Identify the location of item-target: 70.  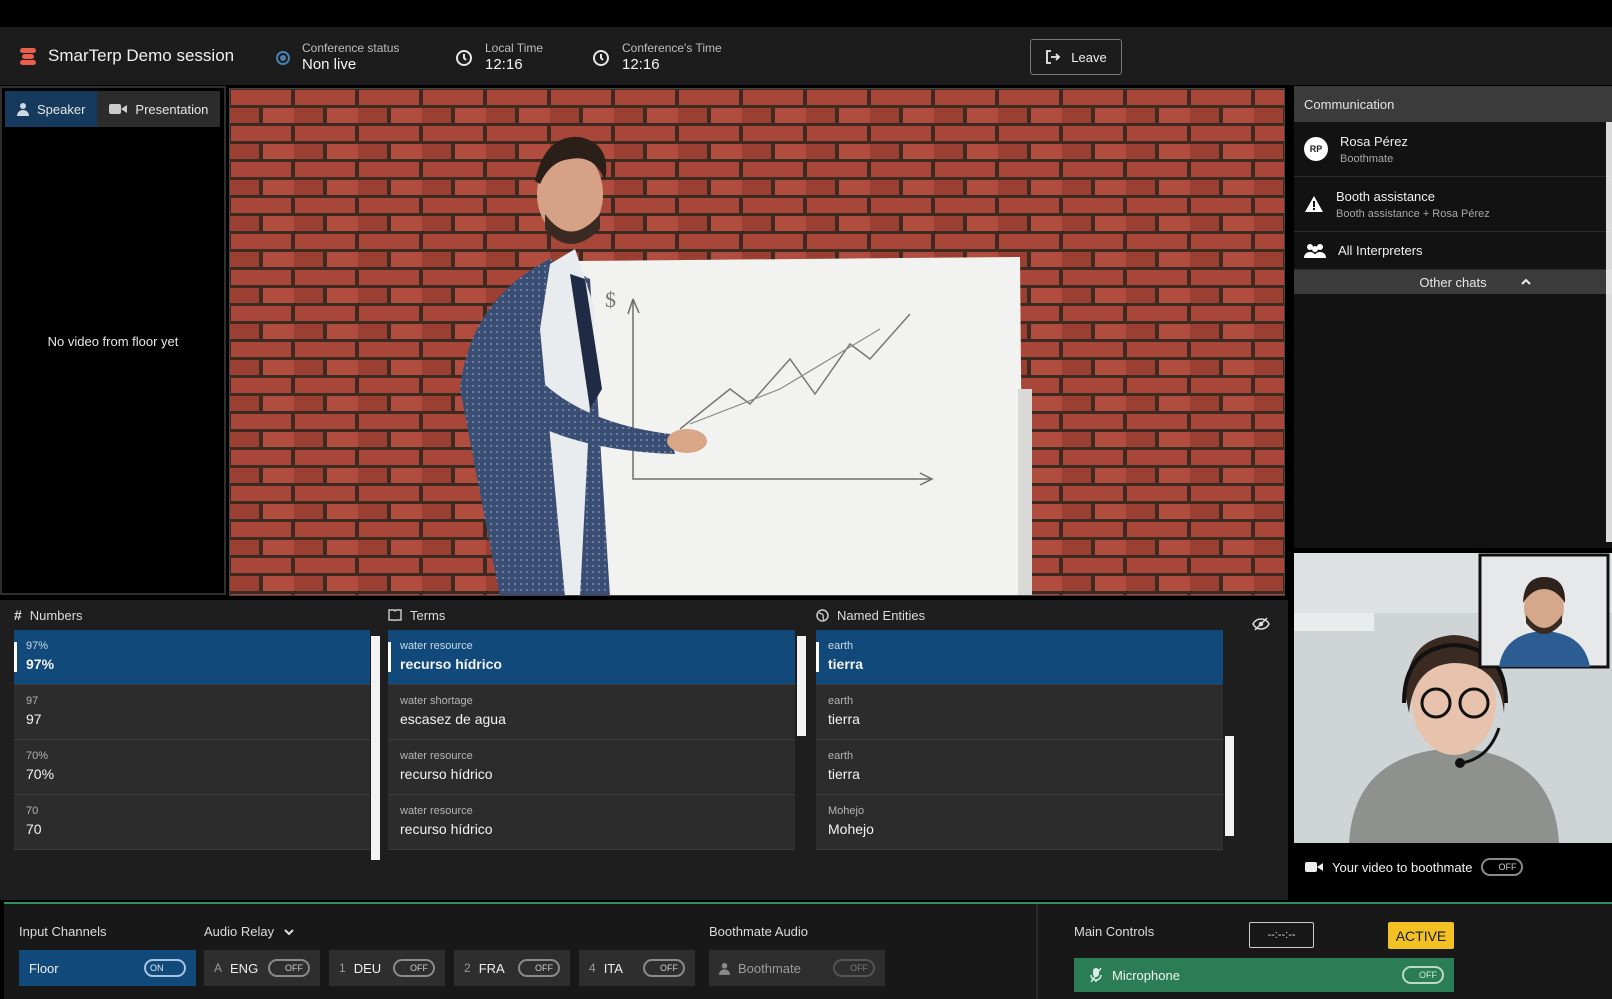
(34, 829).